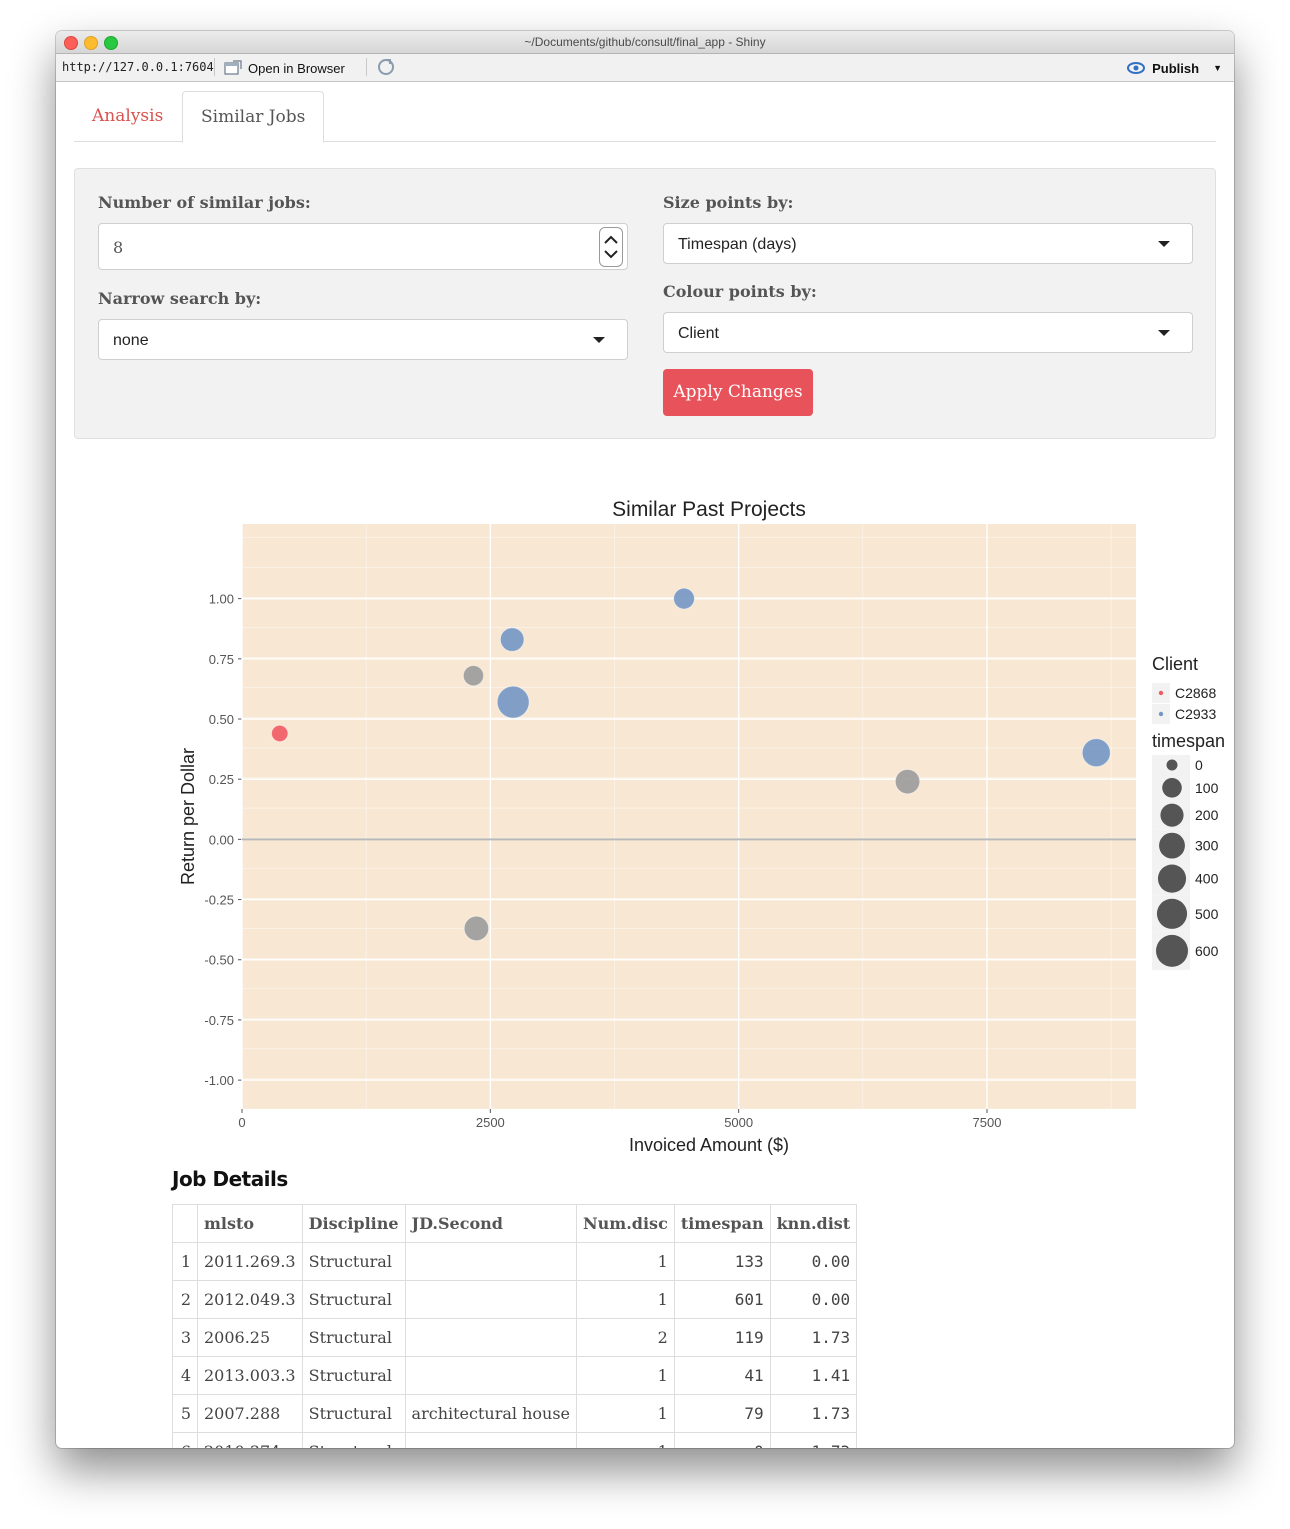 This screenshot has height=1529, width=1290. I want to click on legend-size-label: 300, so click(1207, 846).